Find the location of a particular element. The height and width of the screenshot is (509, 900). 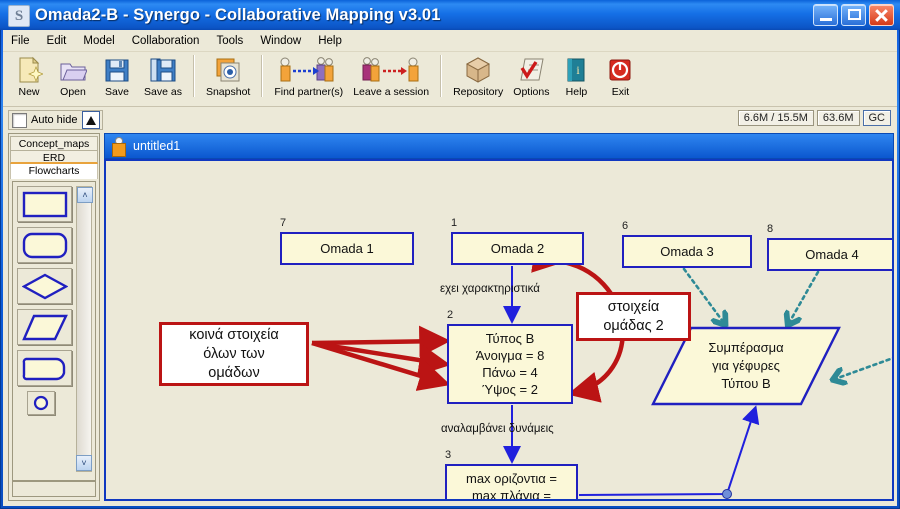

toolbar-button-save: Save is located at coordinates (117, 77).